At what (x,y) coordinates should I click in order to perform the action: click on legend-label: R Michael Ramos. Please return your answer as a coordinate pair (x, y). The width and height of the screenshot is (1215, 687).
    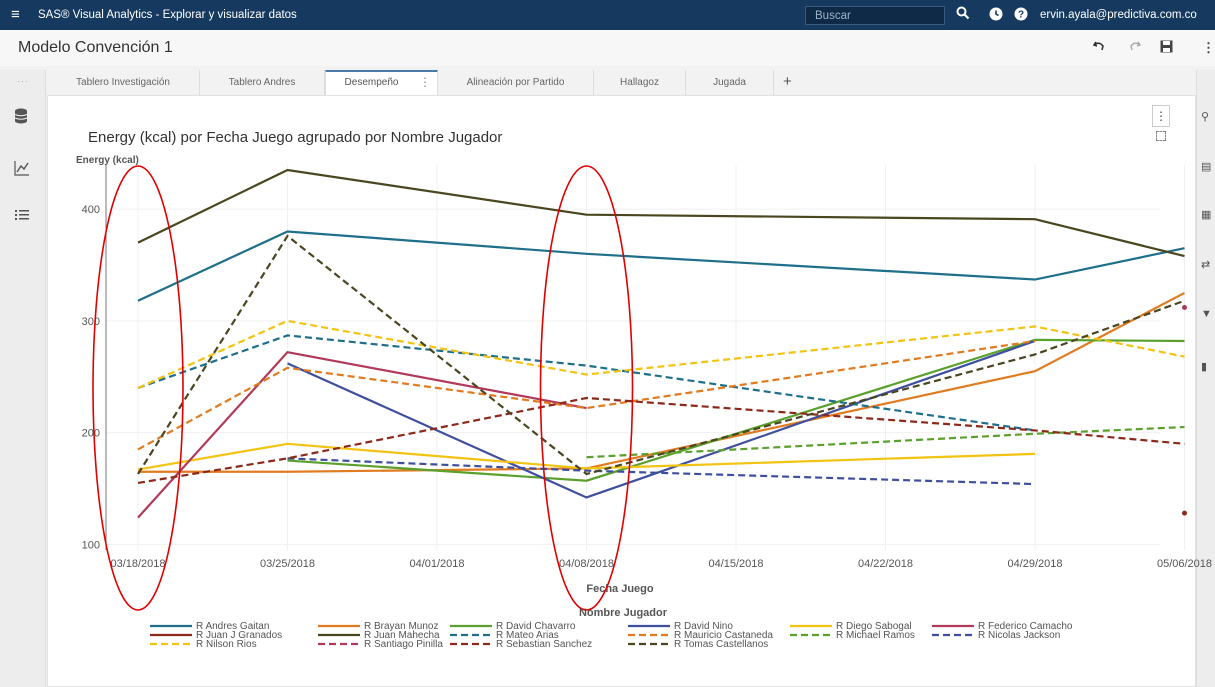
    Looking at the image, I should click on (875, 635).